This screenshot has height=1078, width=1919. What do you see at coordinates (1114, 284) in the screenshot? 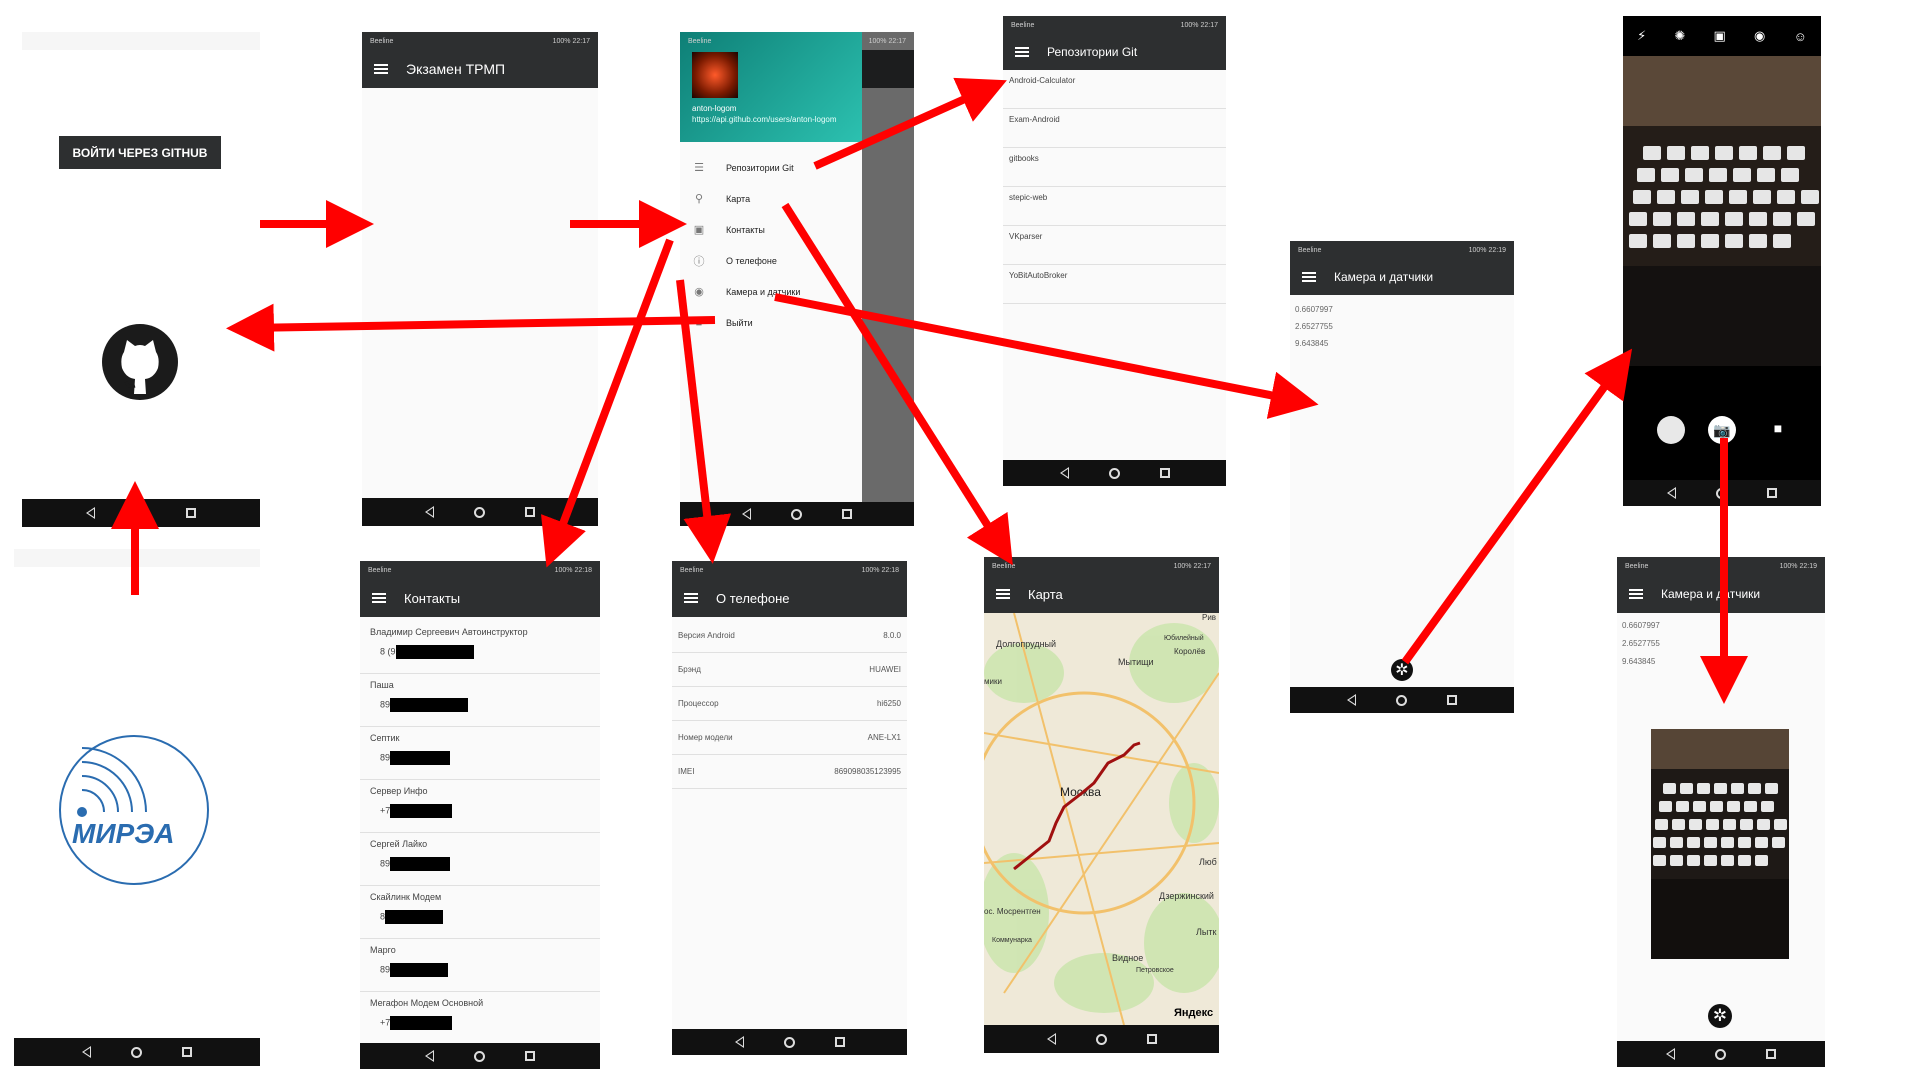
I see `repo-item: YoBitAutoBroker` at bounding box center [1114, 284].